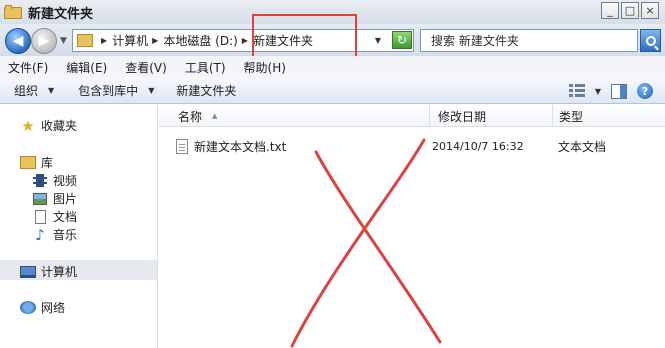 This screenshot has height=348, width=665. What do you see at coordinates (40, 180) in the screenshot?
I see `video-icon` at bounding box center [40, 180].